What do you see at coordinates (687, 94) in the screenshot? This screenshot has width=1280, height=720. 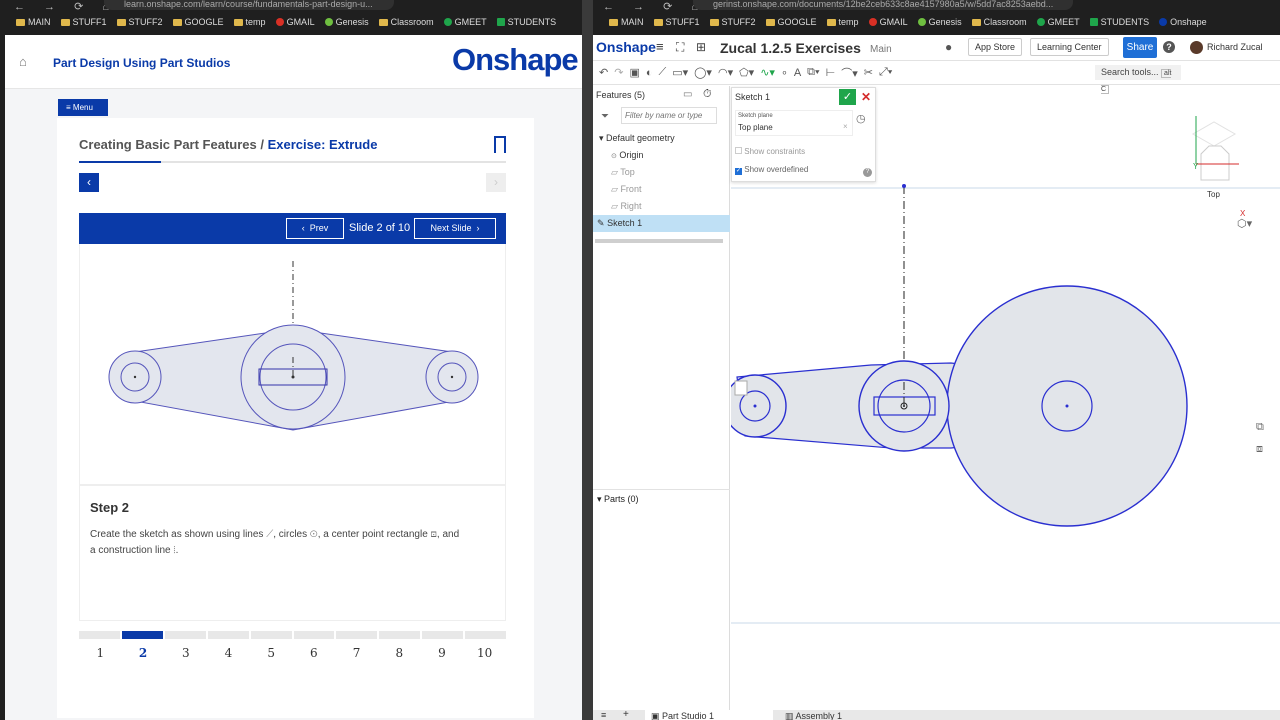 I see `add-folder-icon: ▭` at bounding box center [687, 94].